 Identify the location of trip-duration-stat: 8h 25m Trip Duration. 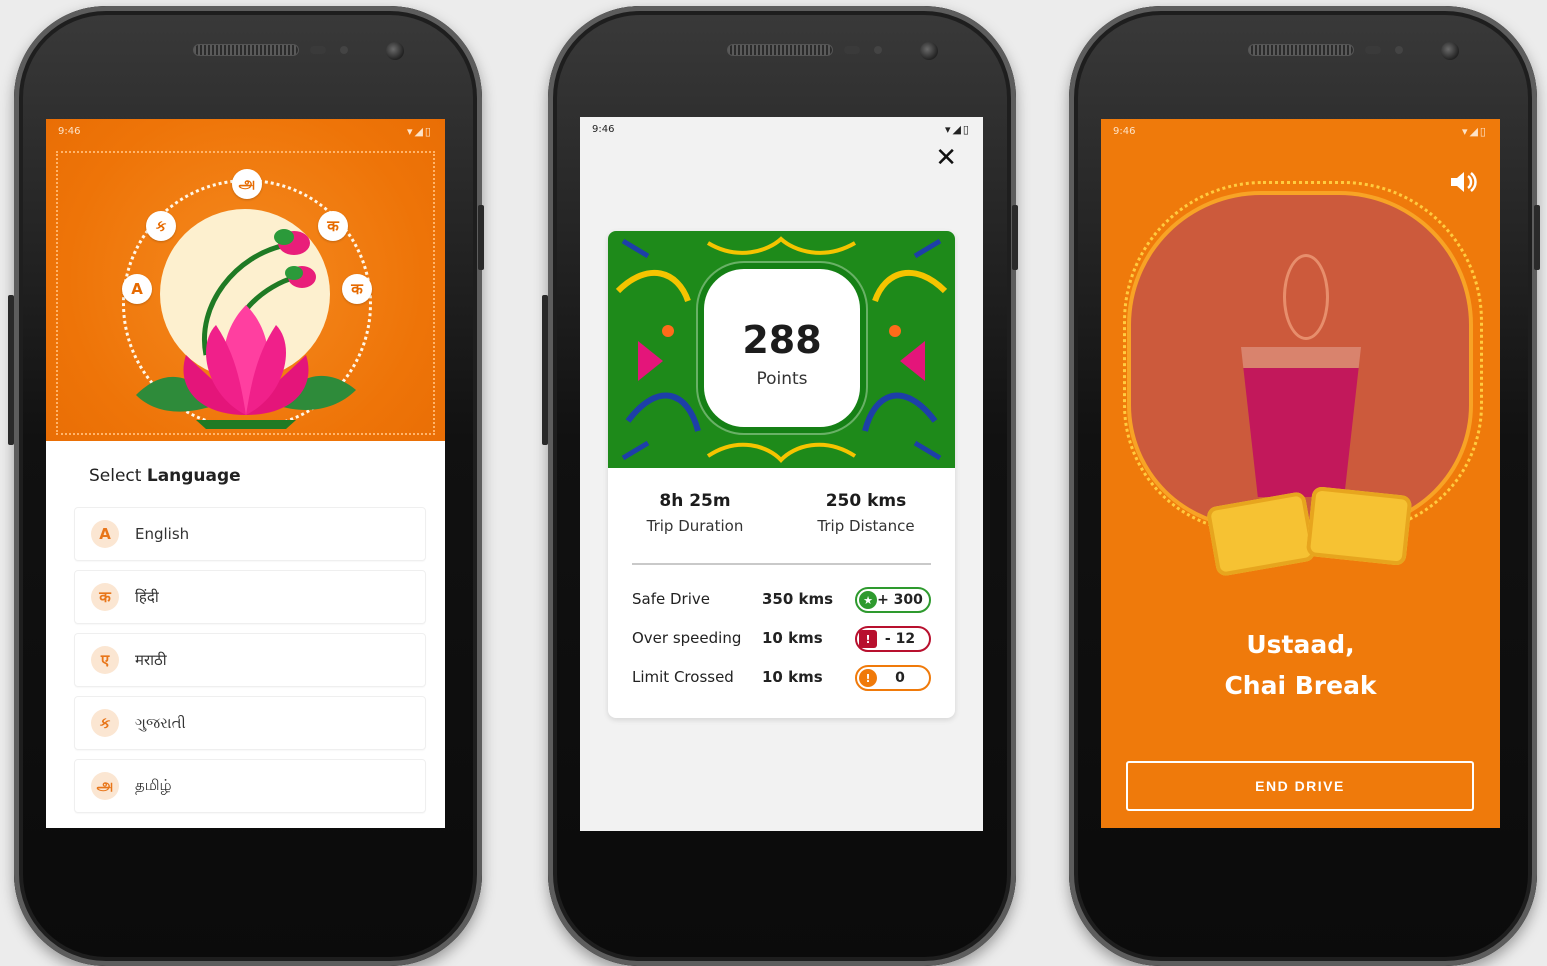
(695, 513).